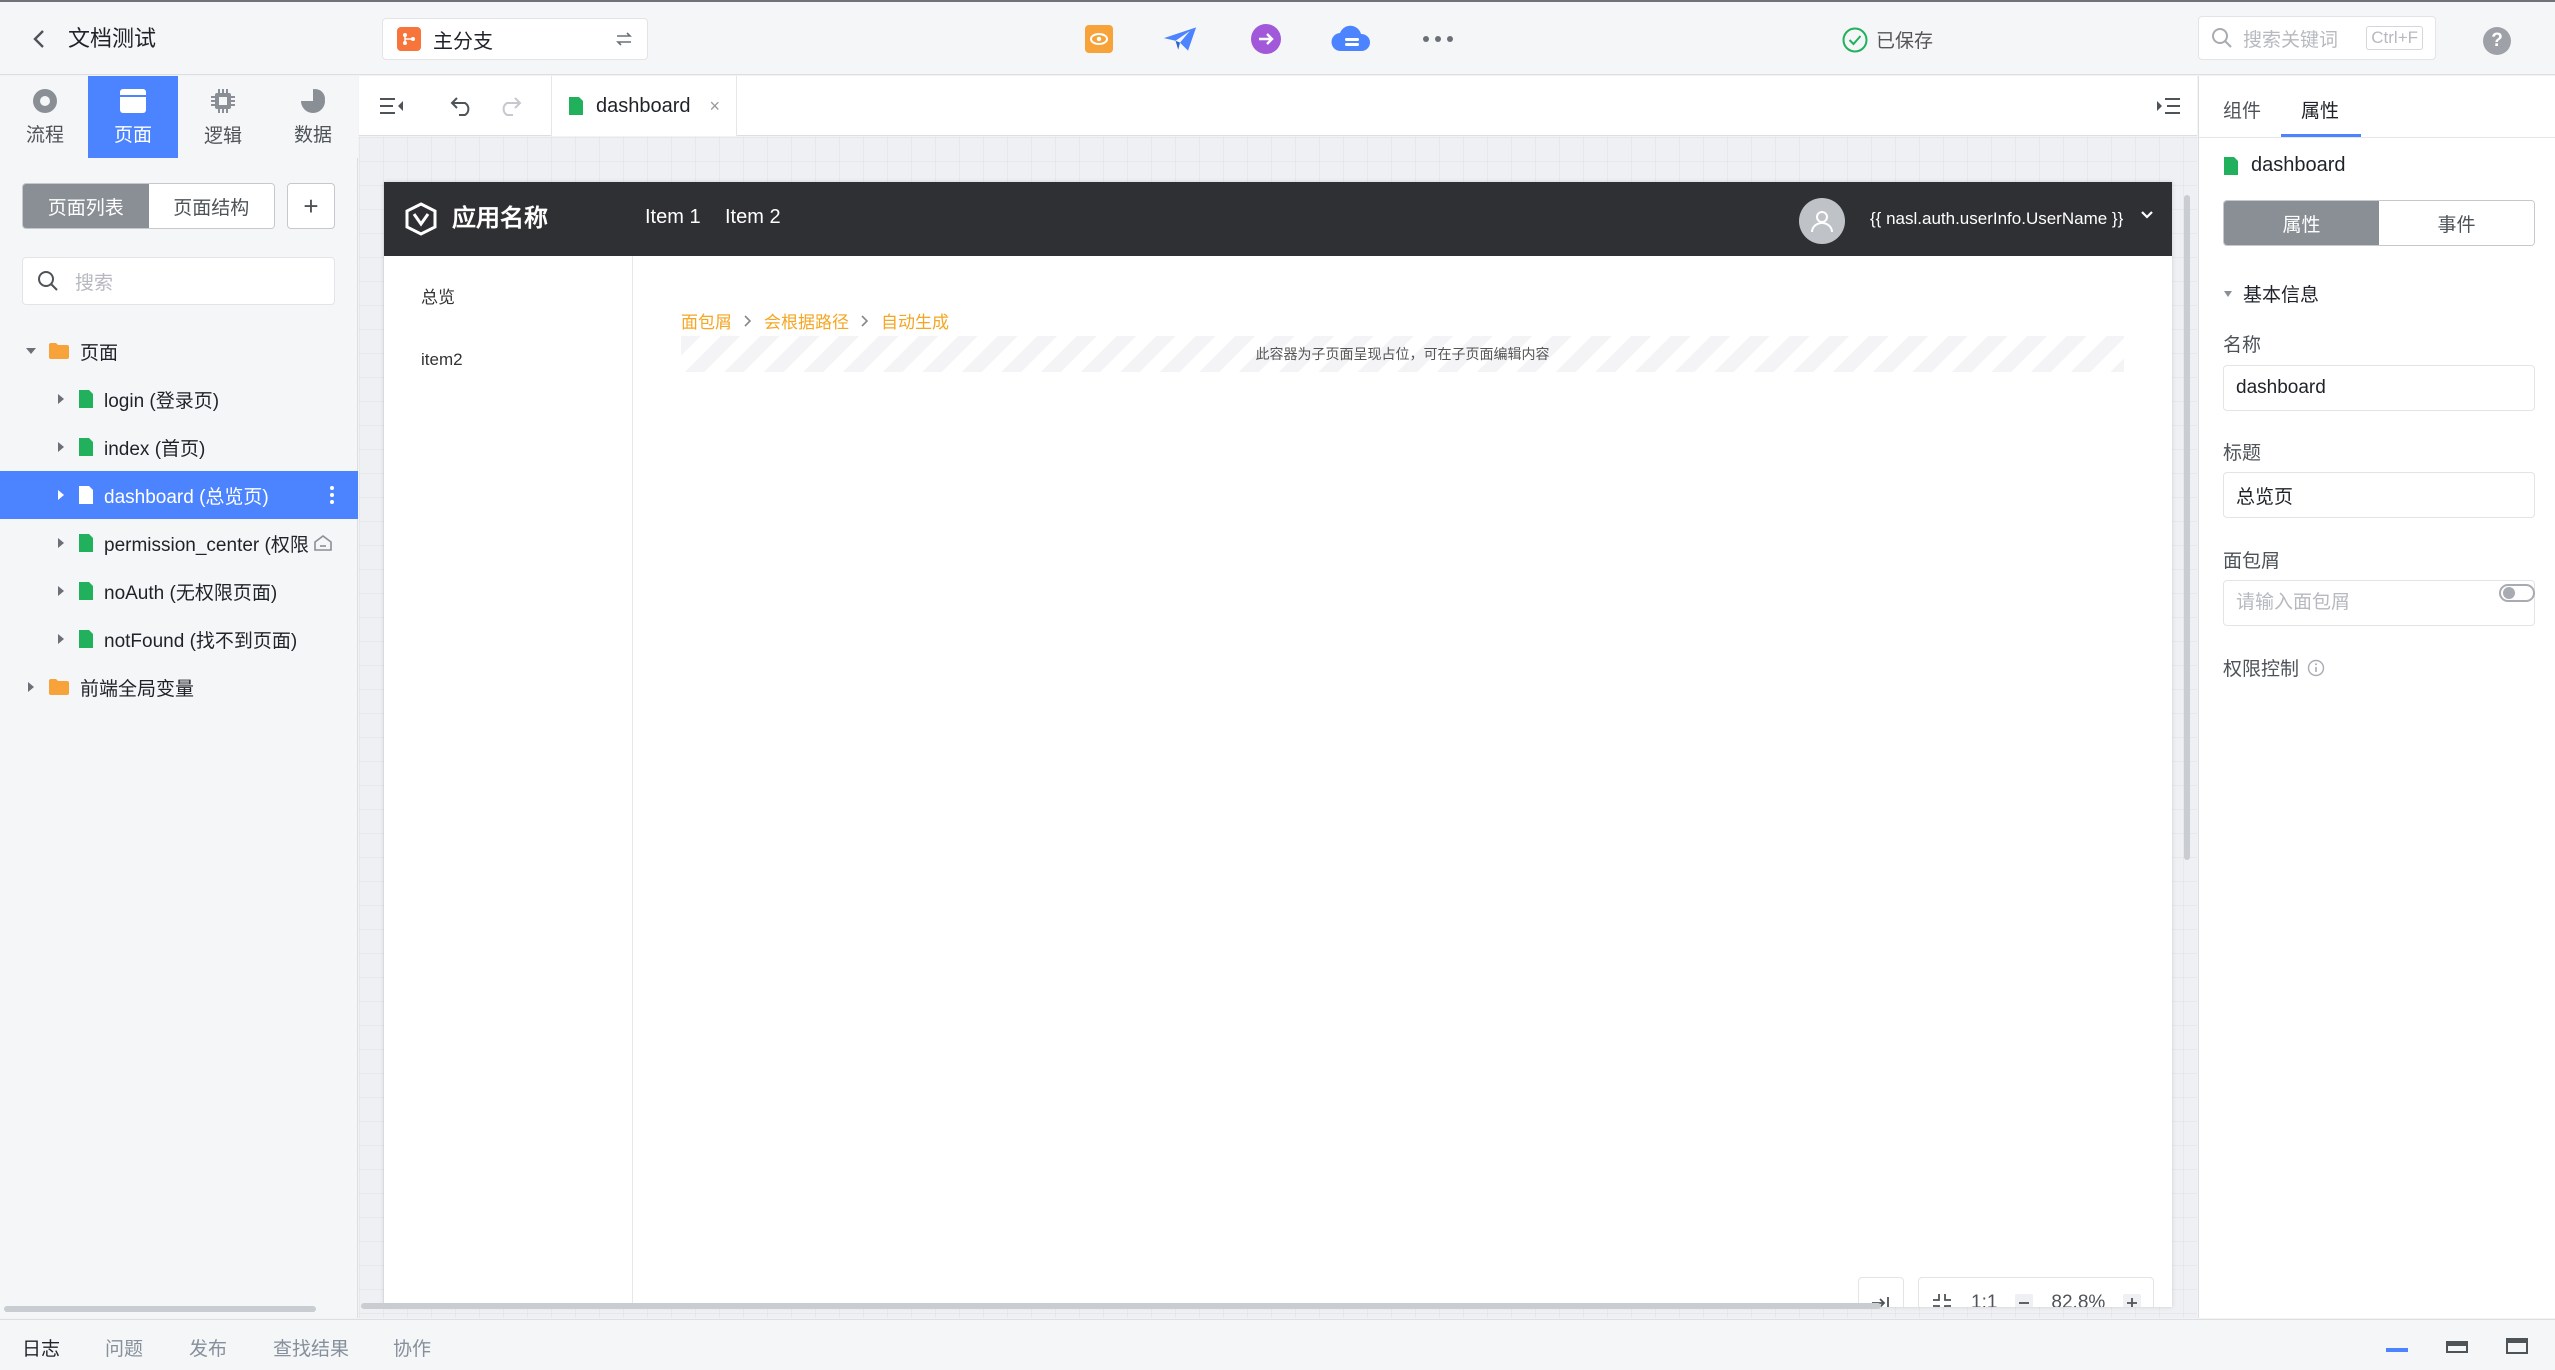 The height and width of the screenshot is (1370, 2555). I want to click on publish-button, so click(1180, 39).